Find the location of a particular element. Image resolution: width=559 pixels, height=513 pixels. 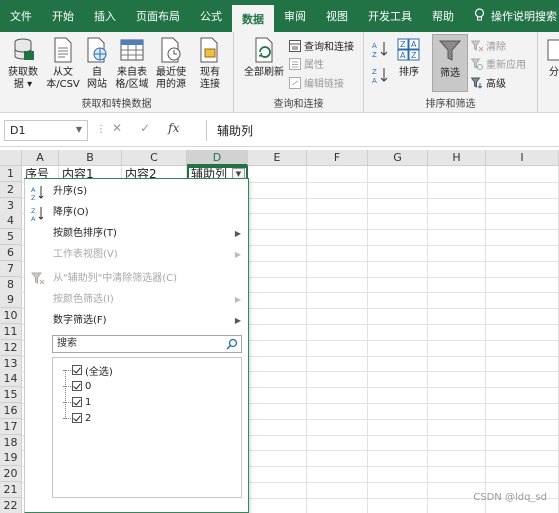

column-header-c: C is located at coordinates (154, 158).